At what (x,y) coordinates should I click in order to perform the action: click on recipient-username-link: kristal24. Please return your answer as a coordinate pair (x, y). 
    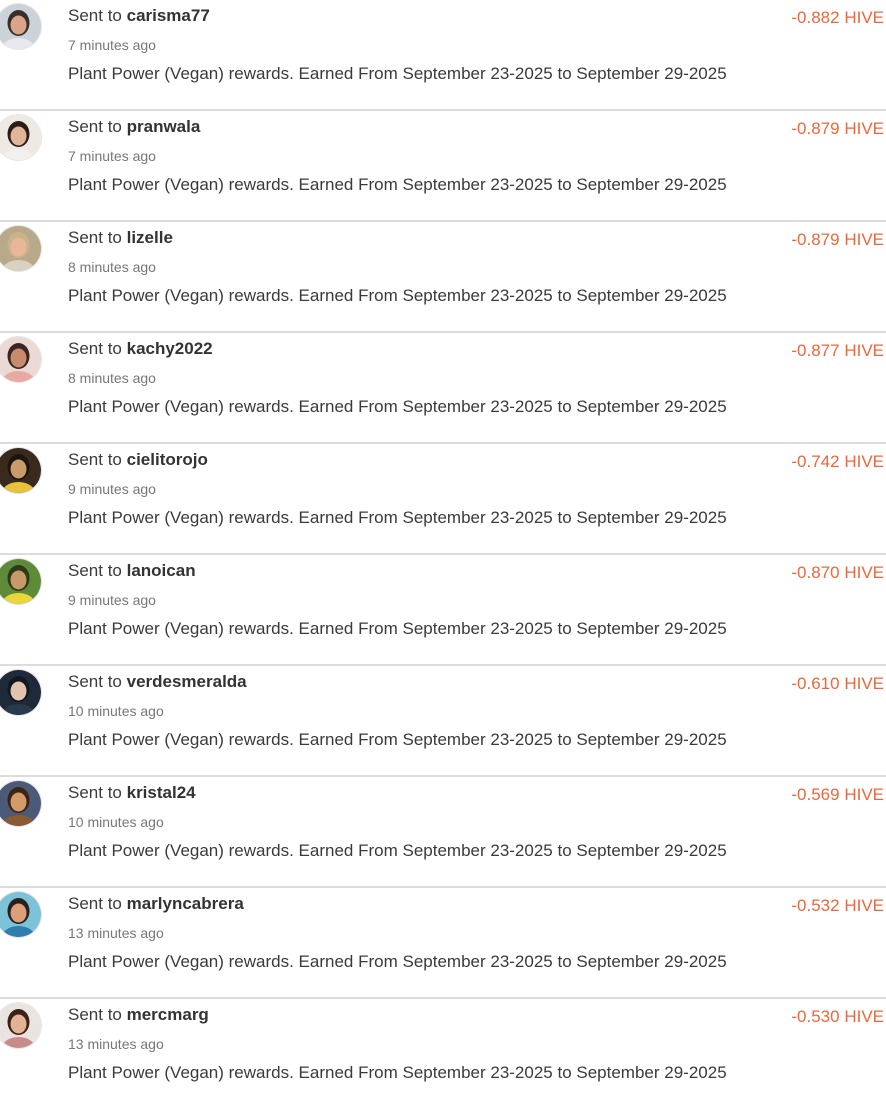
    Looking at the image, I should click on (161, 792).